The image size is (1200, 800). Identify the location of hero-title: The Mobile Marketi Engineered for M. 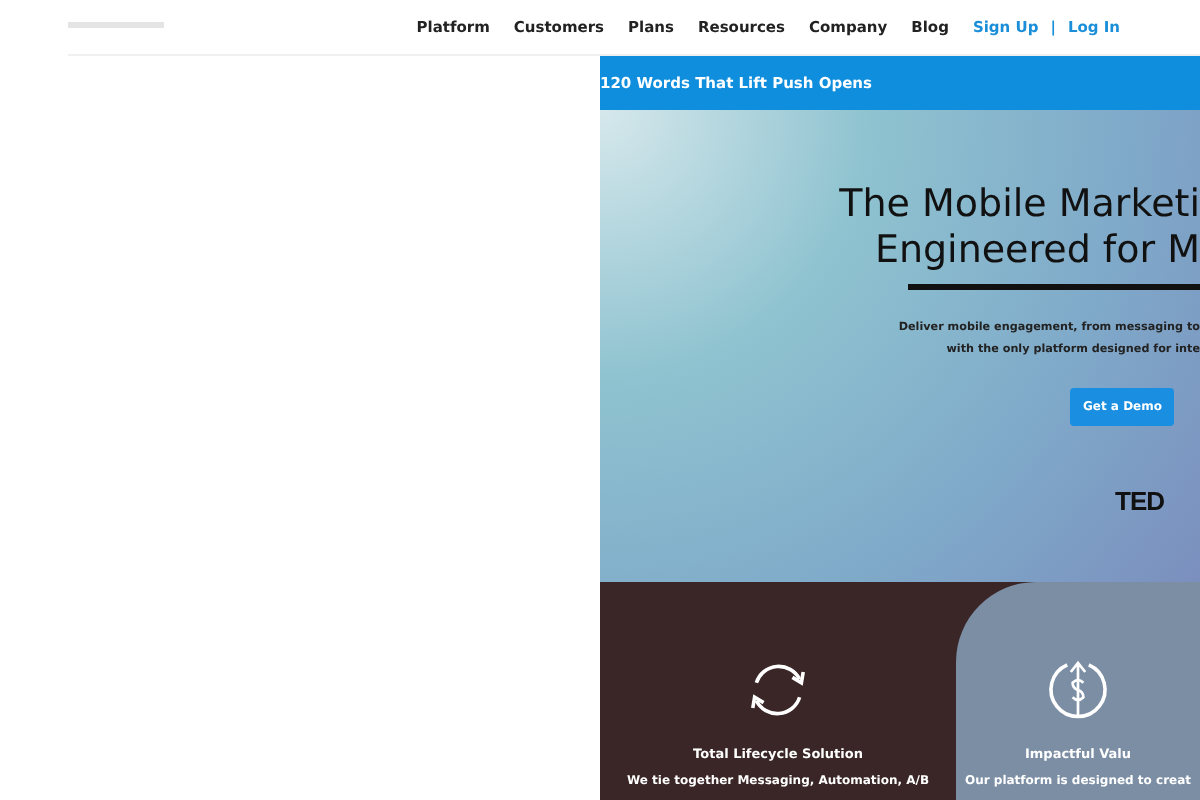
(1019, 228).